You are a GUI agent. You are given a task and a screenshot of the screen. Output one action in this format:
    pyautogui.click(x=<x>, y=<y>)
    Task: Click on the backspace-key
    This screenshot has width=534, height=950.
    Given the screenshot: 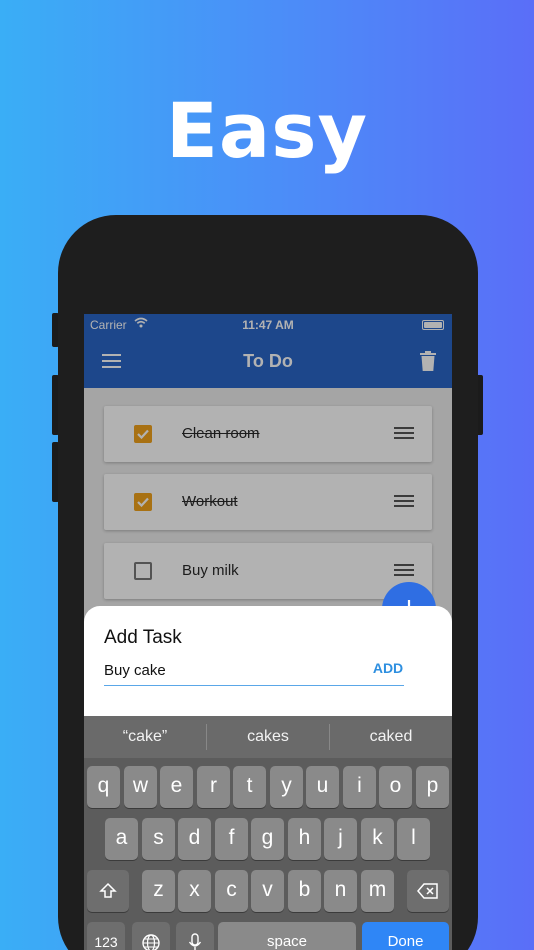 What is the action you would take?
    pyautogui.click(x=428, y=891)
    